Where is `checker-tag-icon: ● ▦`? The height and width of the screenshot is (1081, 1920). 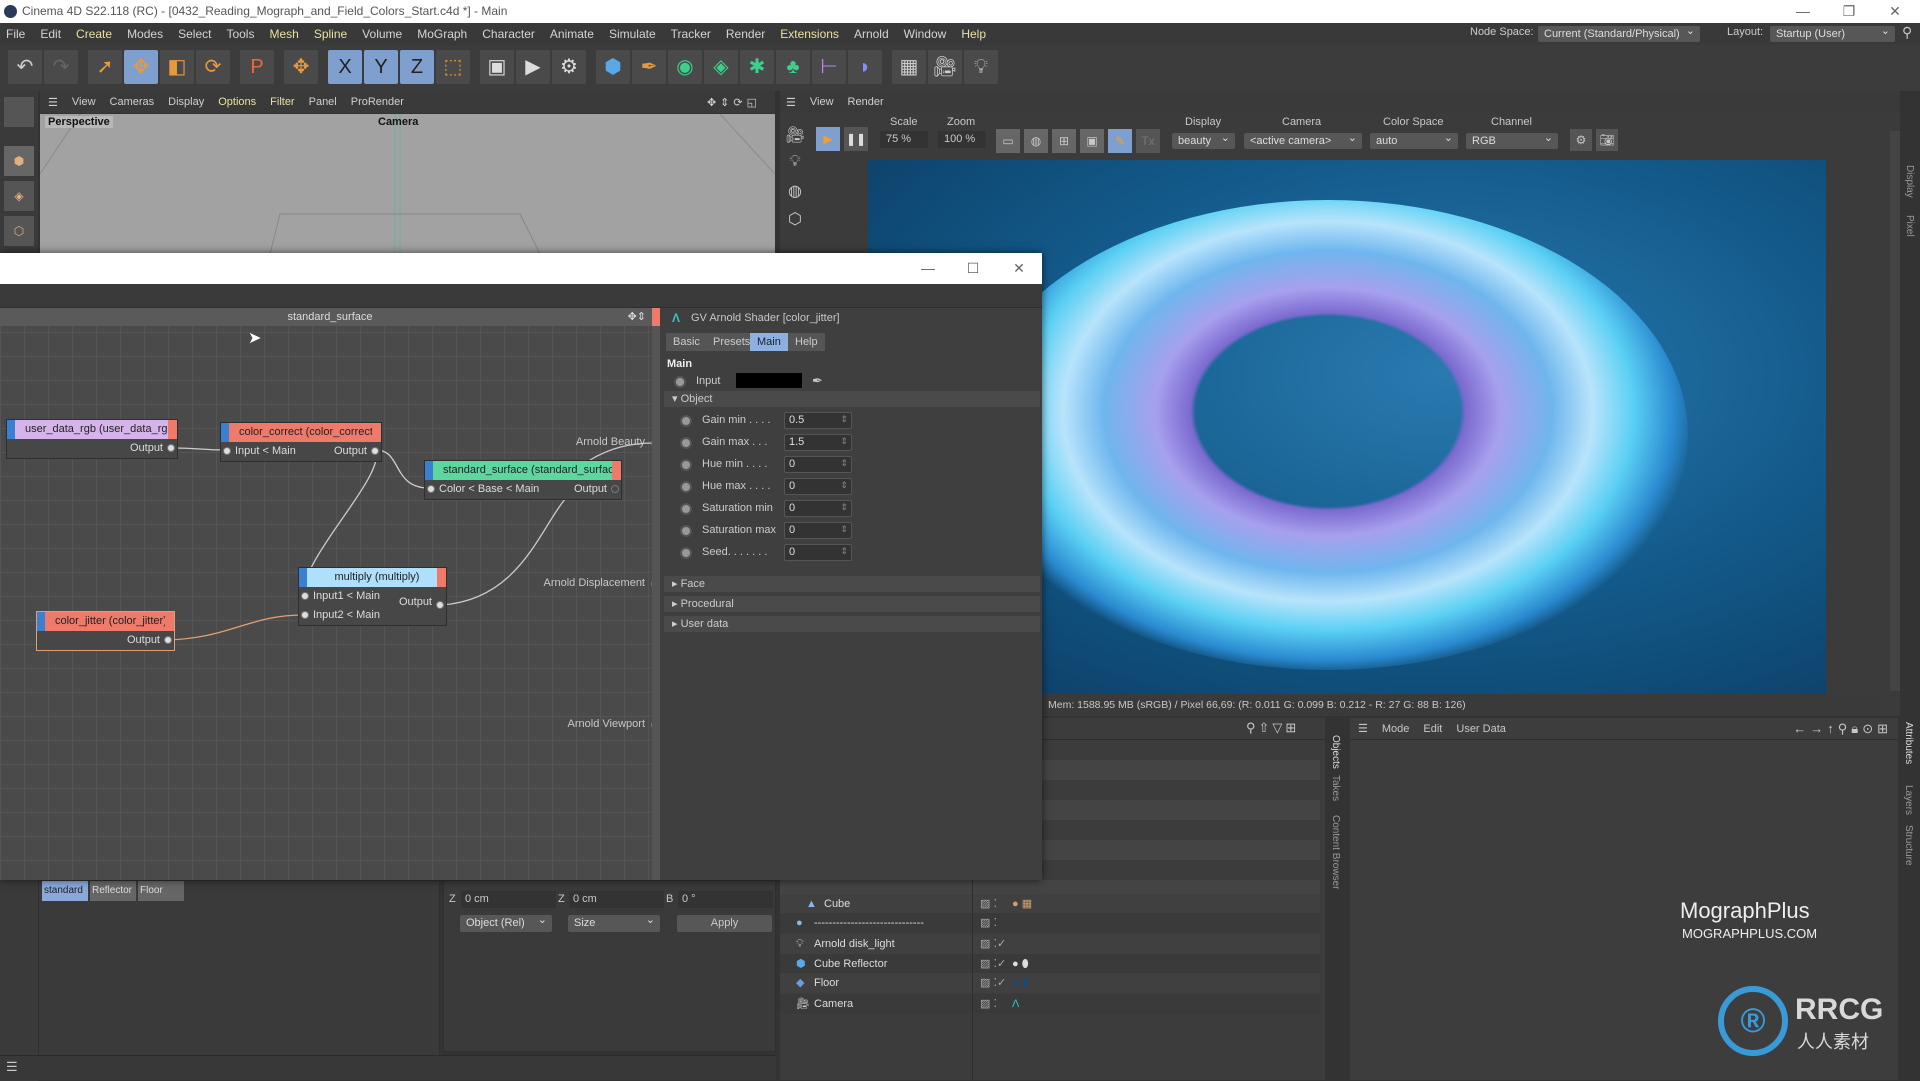 checker-tag-icon: ● ▦ is located at coordinates (1022, 904).